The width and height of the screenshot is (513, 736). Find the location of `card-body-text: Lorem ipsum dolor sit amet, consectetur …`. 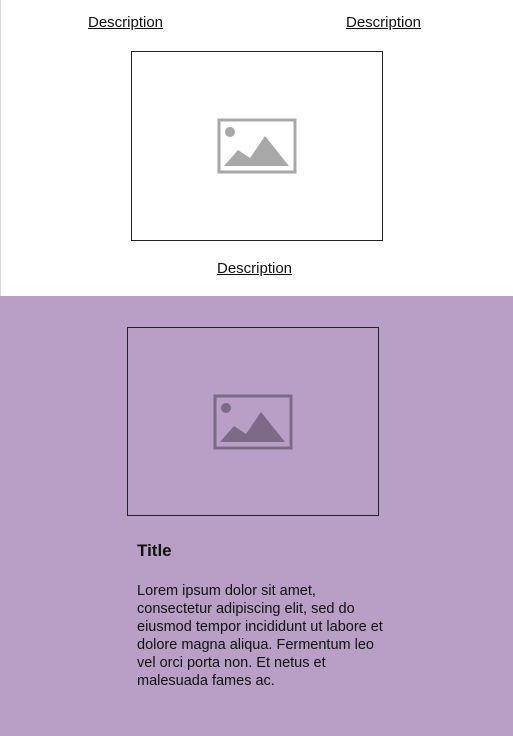

card-body-text: Lorem ipsum dolor sit amet, consectetur … is located at coordinates (260, 636).